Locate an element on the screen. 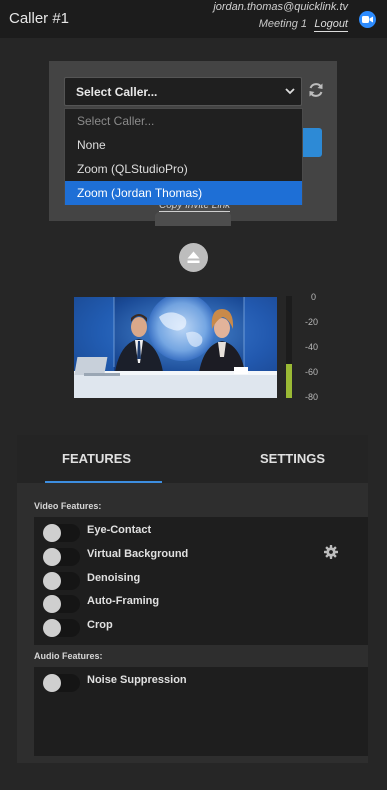  feature-label: Crop is located at coordinates (100, 625).